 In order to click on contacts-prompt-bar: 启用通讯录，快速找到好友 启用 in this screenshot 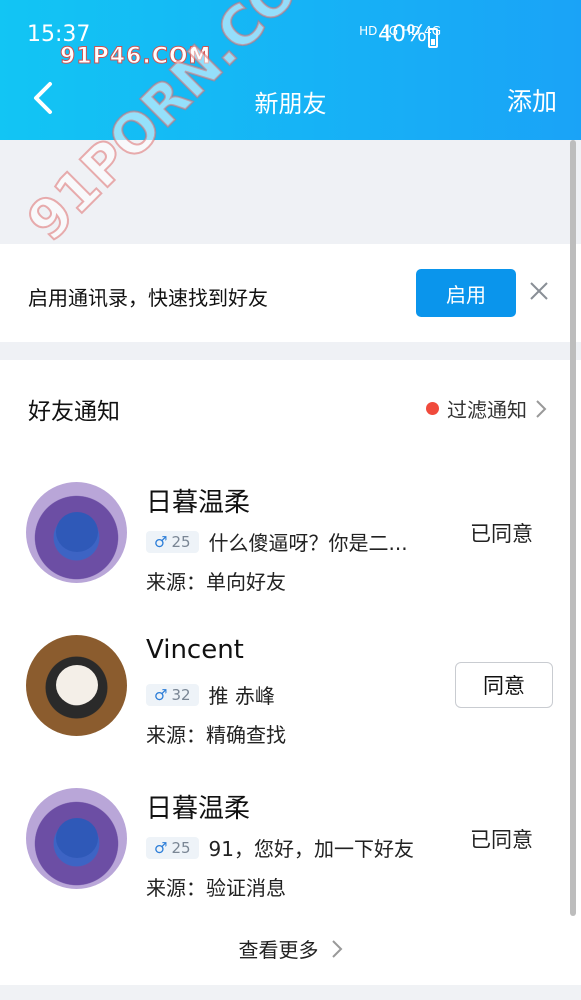, I will do `click(290, 293)`.